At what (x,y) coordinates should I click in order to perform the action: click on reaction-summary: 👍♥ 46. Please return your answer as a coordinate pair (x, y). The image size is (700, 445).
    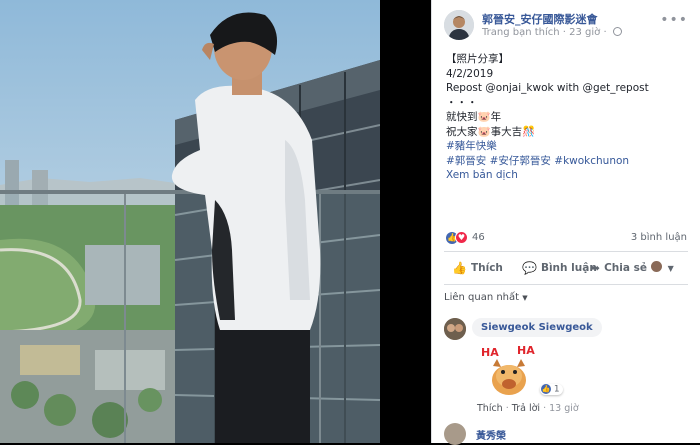
    Looking at the image, I should click on (465, 237).